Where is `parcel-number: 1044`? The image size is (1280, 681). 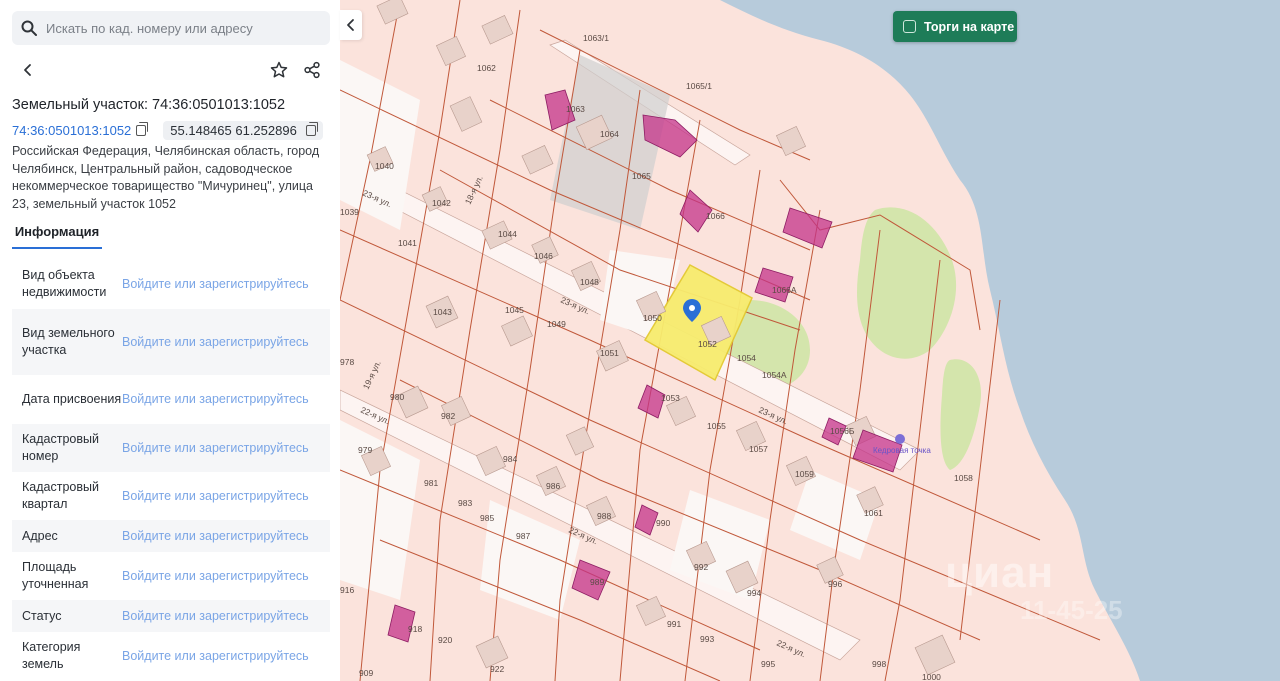
parcel-number: 1044 is located at coordinates (507, 234).